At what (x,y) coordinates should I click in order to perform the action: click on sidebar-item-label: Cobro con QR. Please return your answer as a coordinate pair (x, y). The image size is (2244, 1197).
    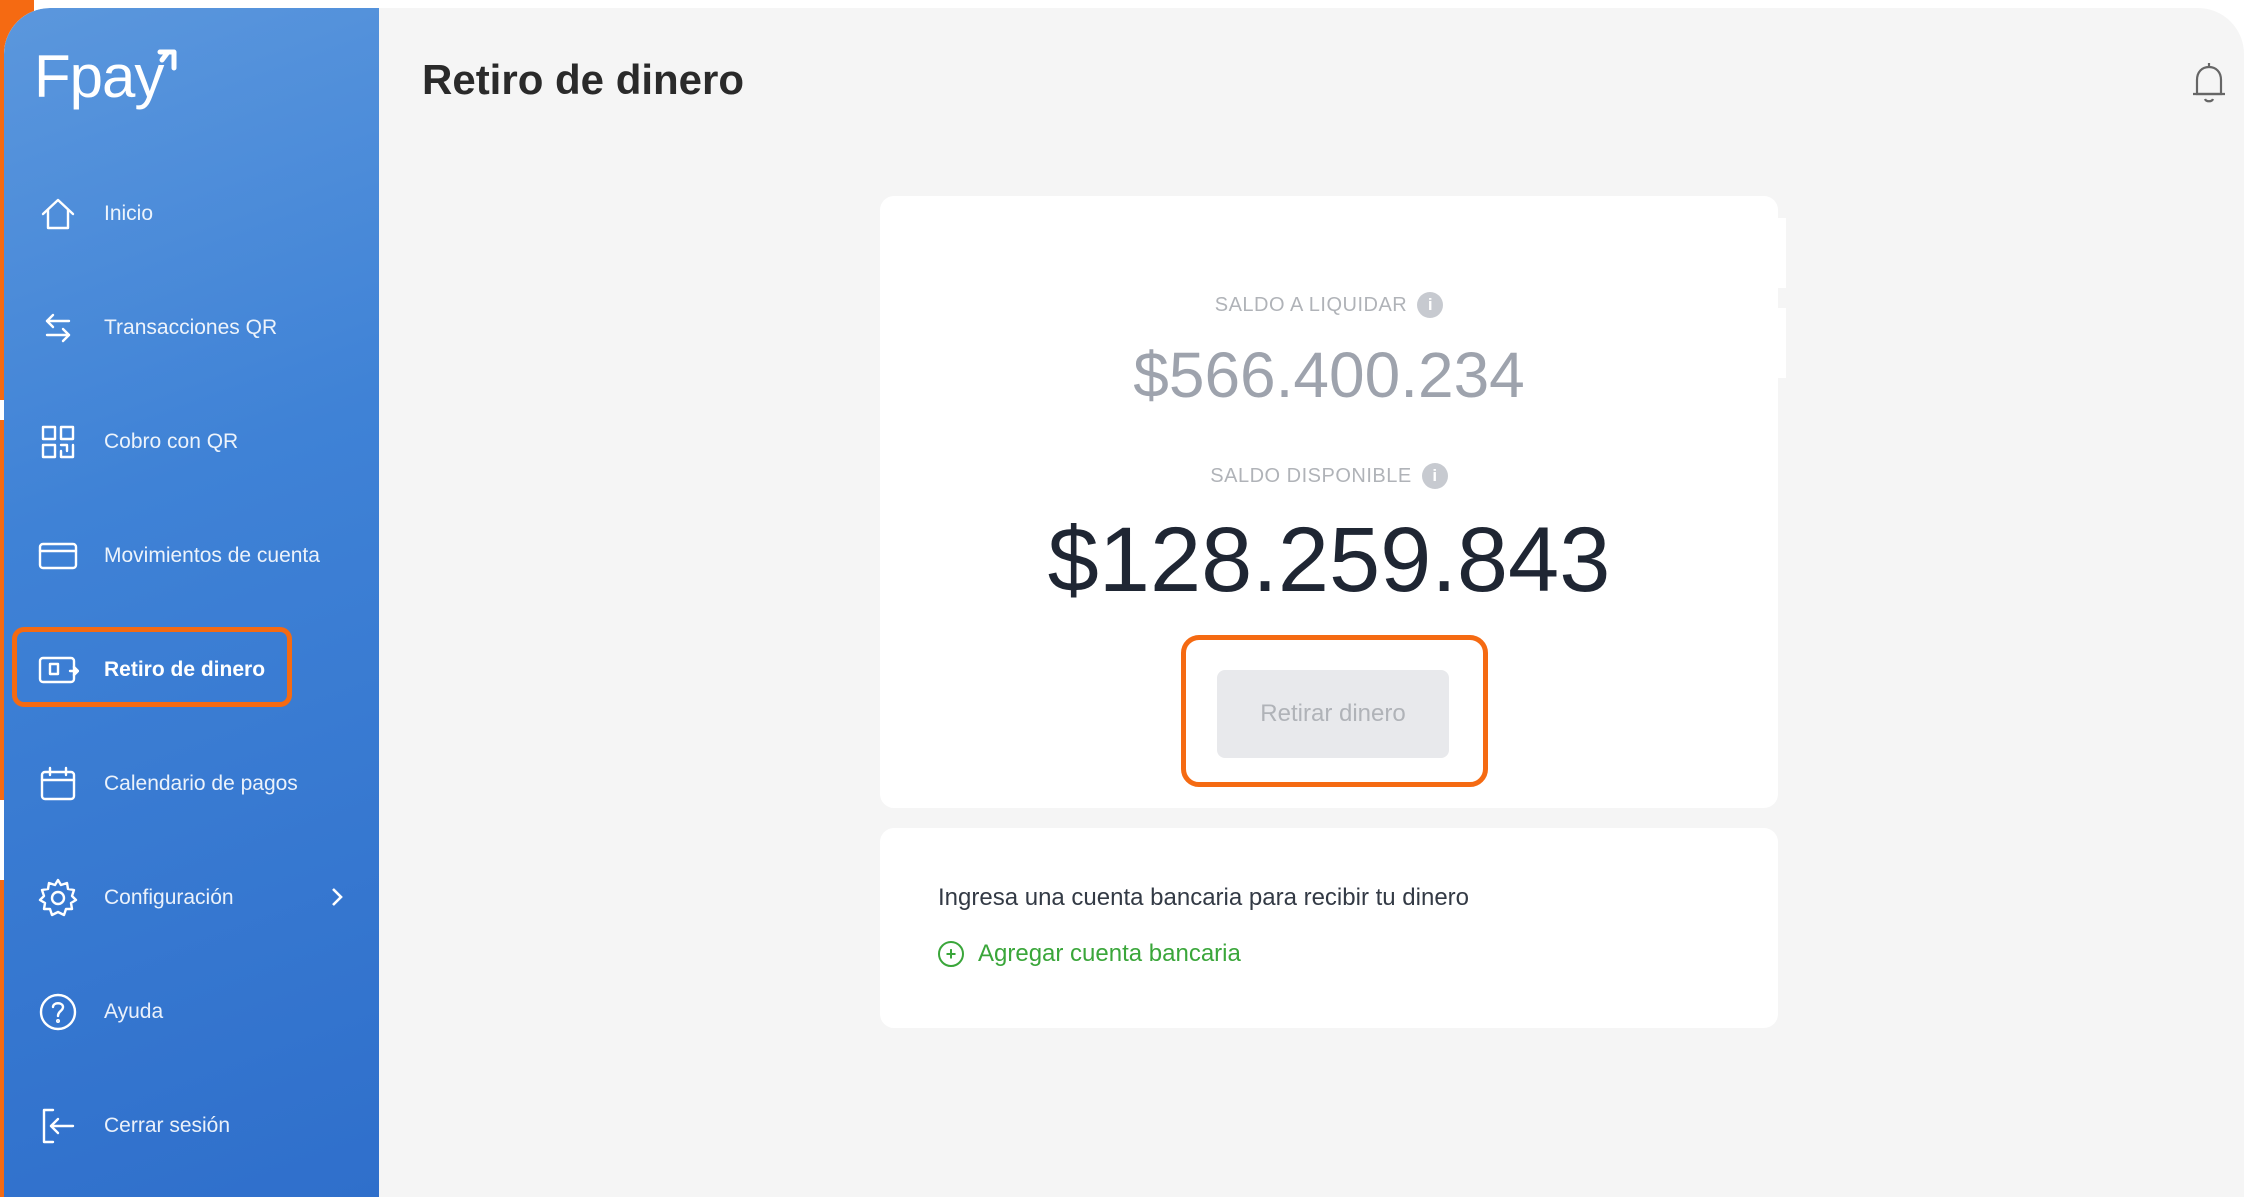
    Looking at the image, I should click on (171, 441).